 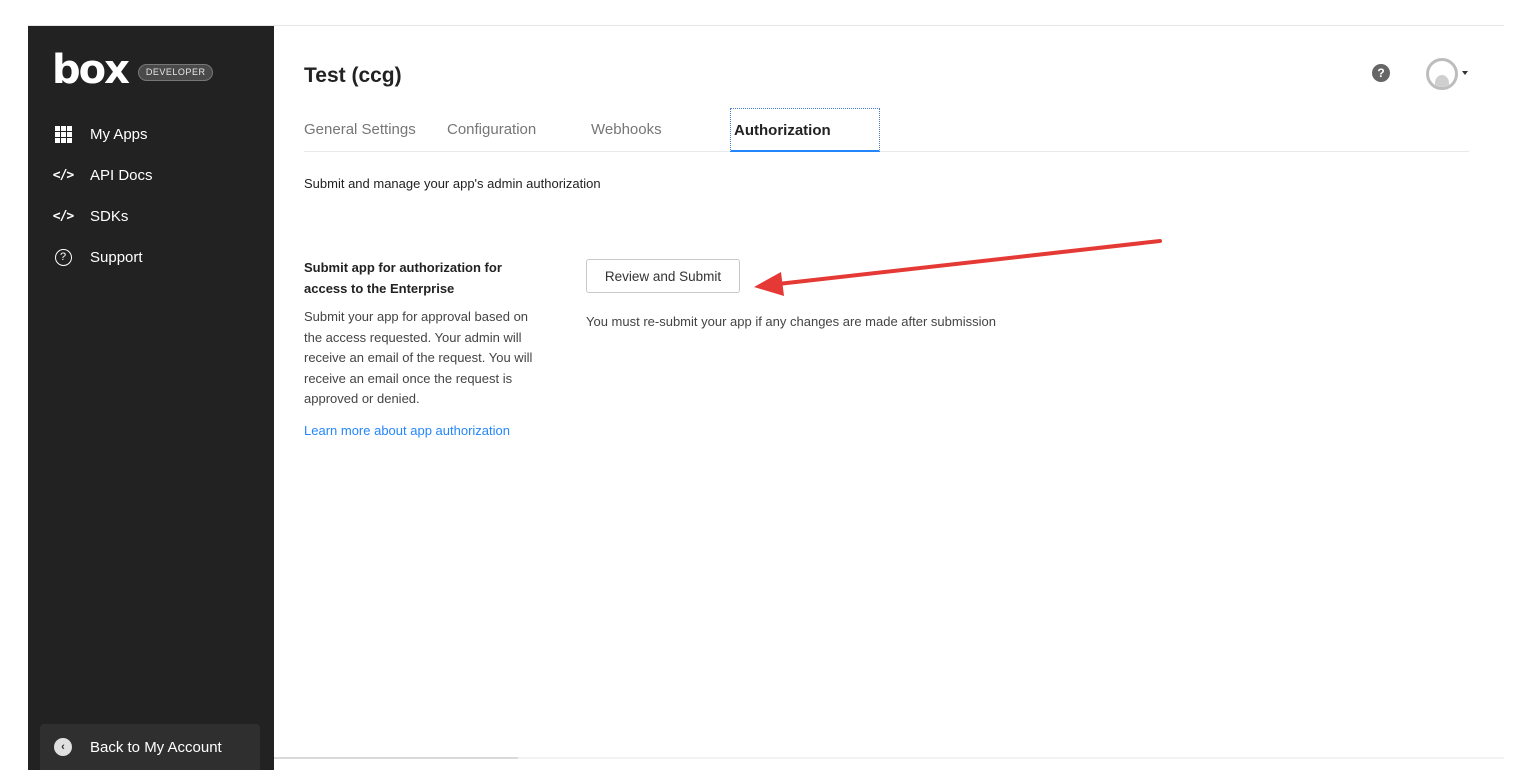 I want to click on learn-more-link: Learn more about app authorization, so click(x=407, y=430).